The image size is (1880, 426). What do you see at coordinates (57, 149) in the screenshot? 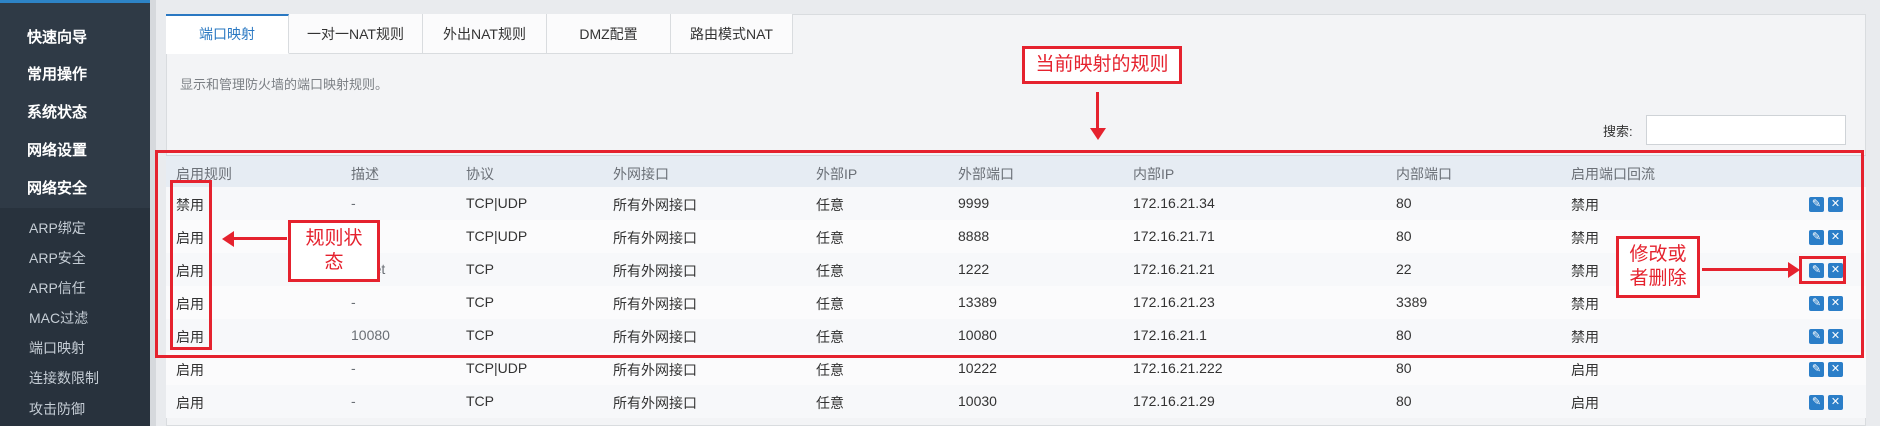
I see `sidebar-item-network-settings: 网络设置` at bounding box center [57, 149].